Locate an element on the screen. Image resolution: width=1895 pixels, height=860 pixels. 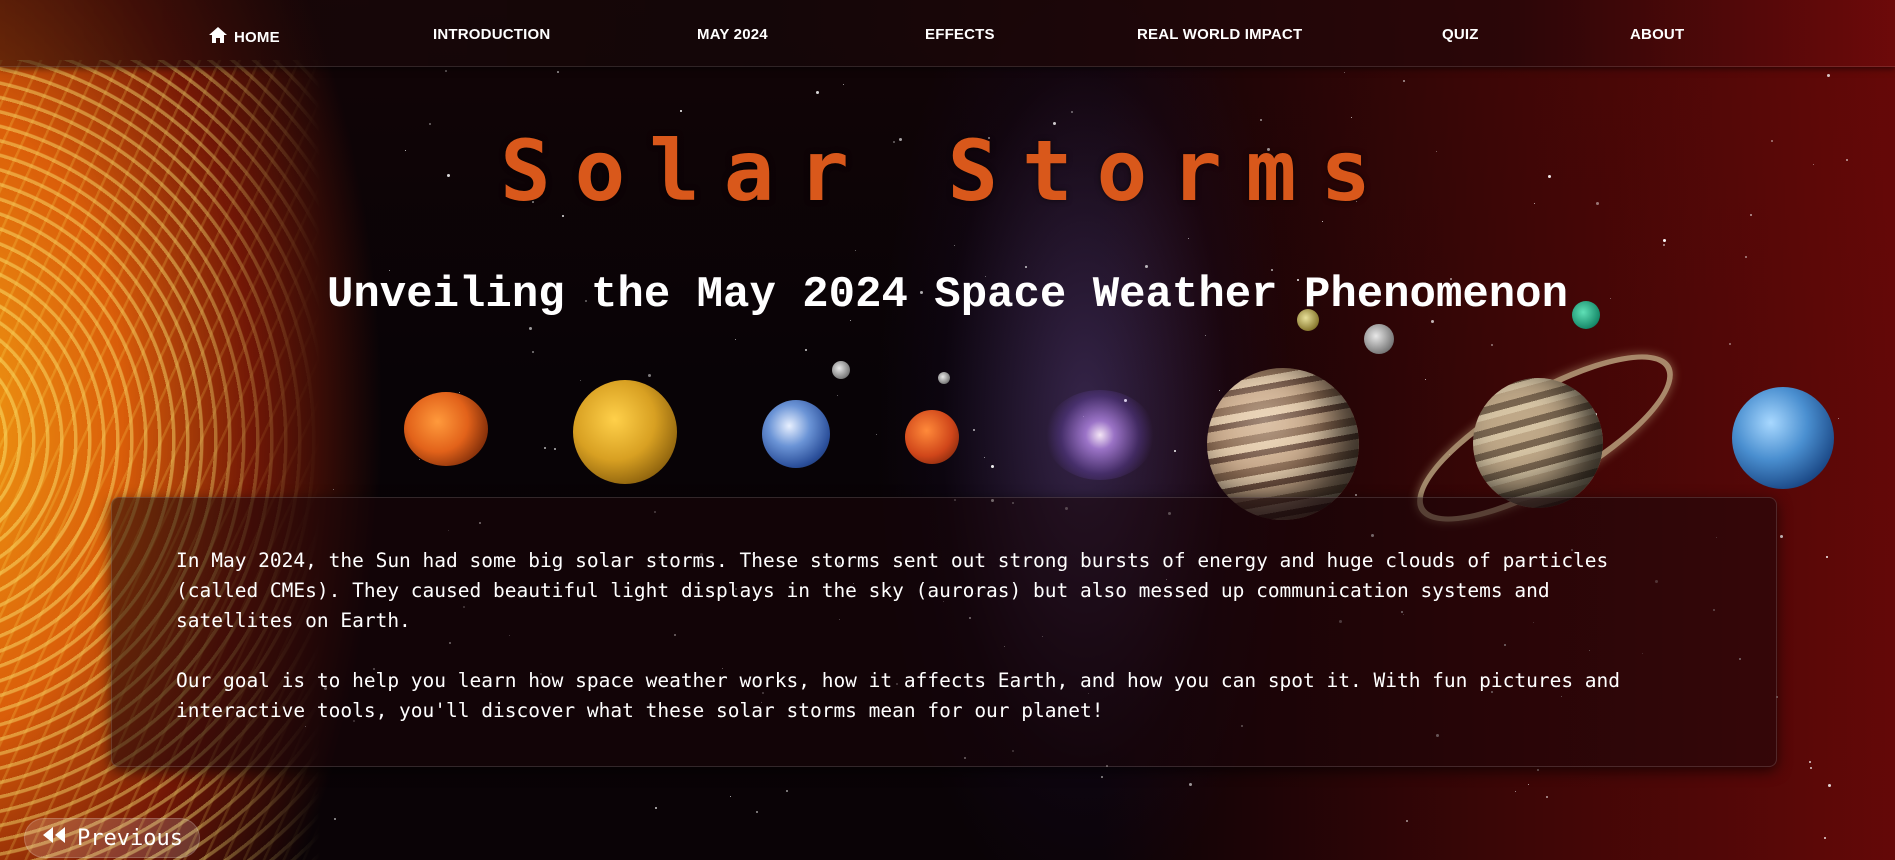
planet-mars is located at coordinates (932, 437).